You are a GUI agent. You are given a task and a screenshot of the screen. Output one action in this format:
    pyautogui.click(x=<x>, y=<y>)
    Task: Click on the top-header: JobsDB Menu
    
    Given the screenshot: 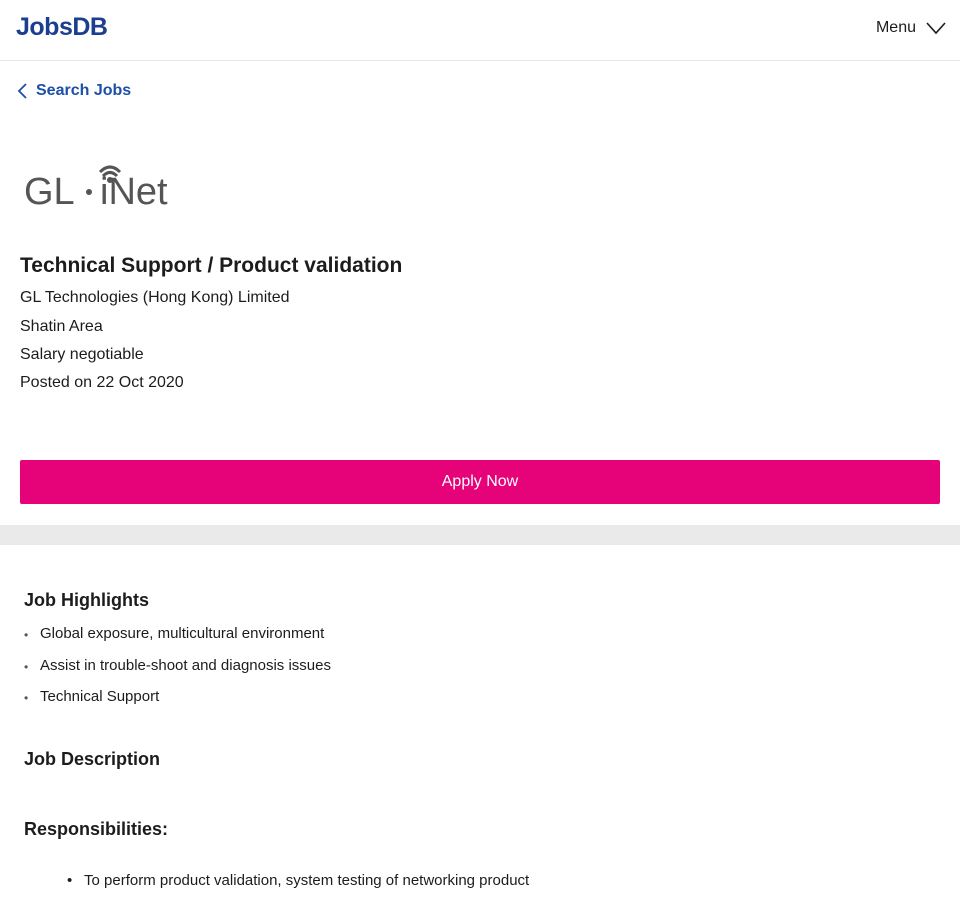 What is the action you would take?
    pyautogui.click(x=480, y=30)
    